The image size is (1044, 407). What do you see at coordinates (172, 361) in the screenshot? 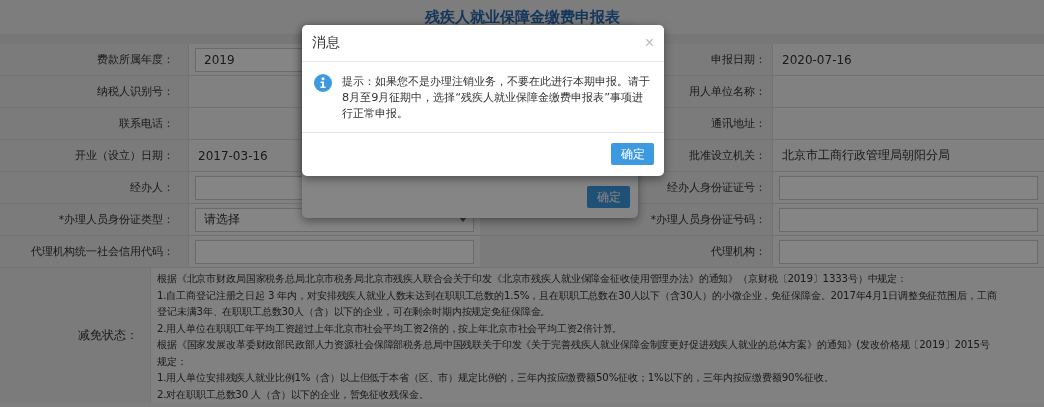
I see `policy-text: 规定：` at bounding box center [172, 361].